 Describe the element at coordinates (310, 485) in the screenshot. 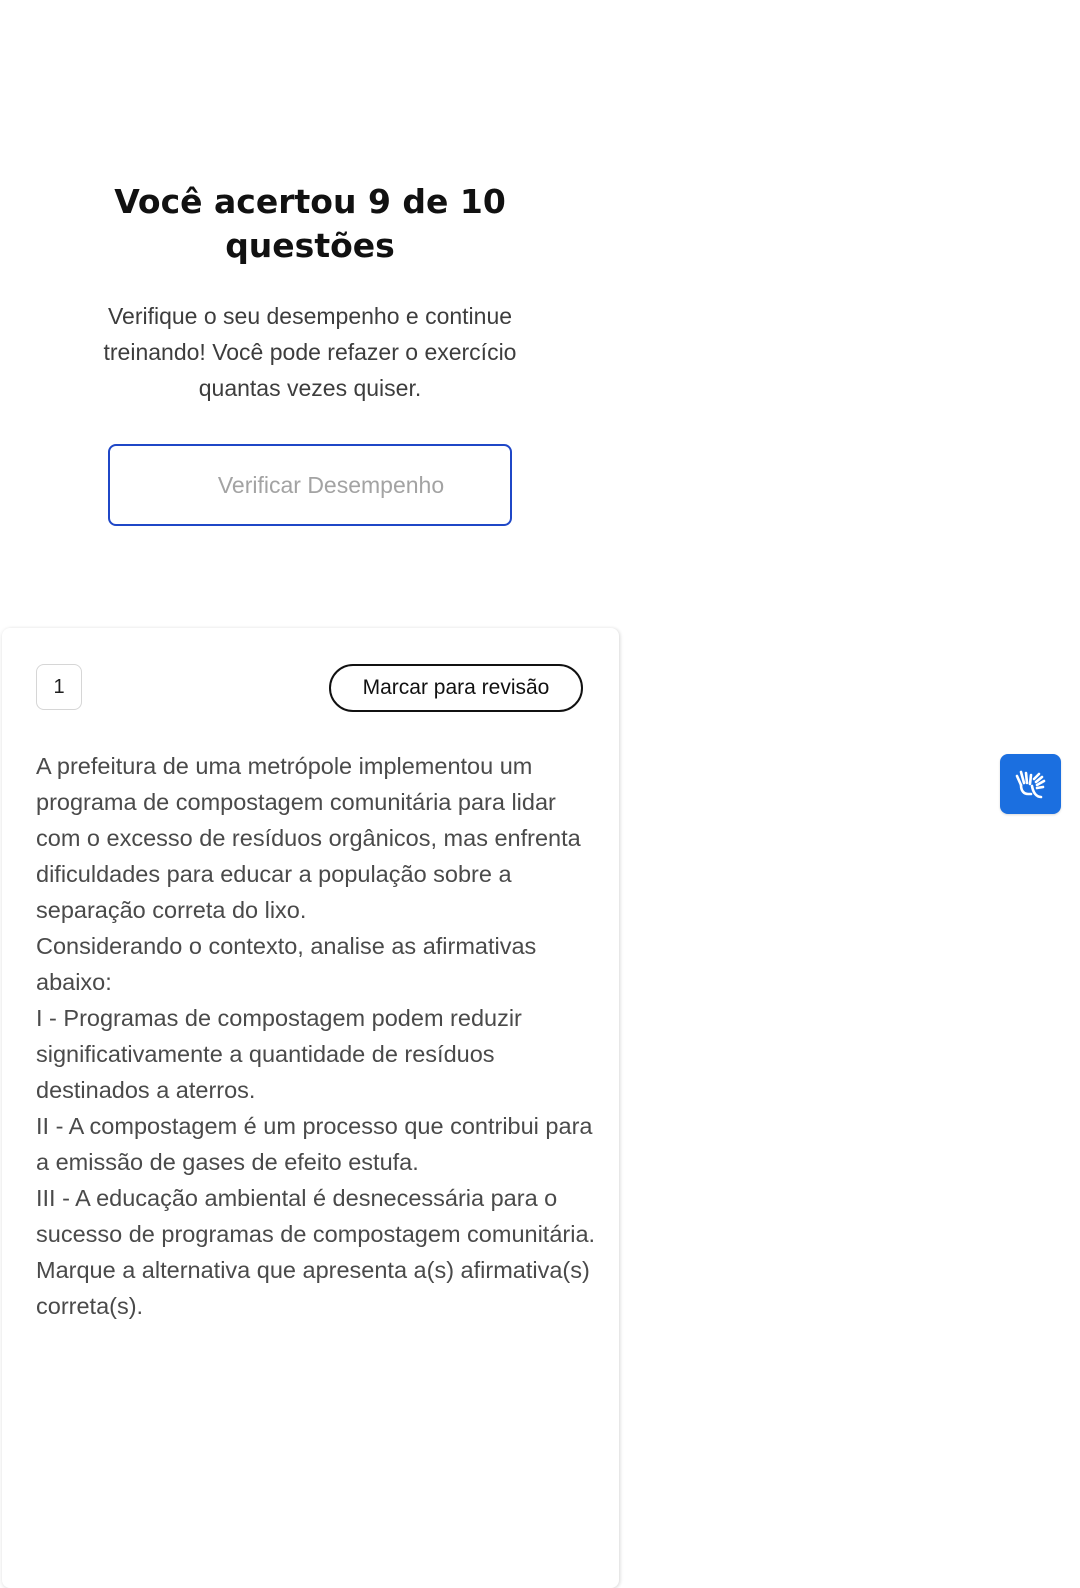

I see `verify-performance-button: Verificar Desempenho` at that location.